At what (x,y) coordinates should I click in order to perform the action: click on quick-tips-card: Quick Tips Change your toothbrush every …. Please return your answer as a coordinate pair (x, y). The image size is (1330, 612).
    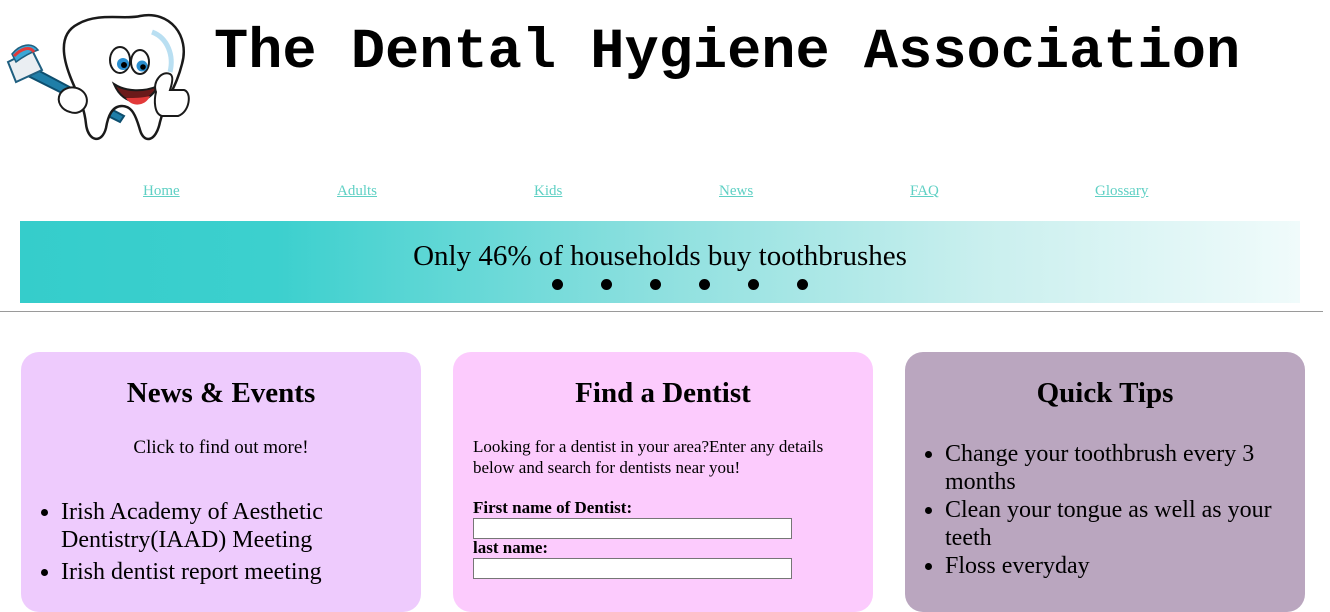
    Looking at the image, I should click on (1105, 482).